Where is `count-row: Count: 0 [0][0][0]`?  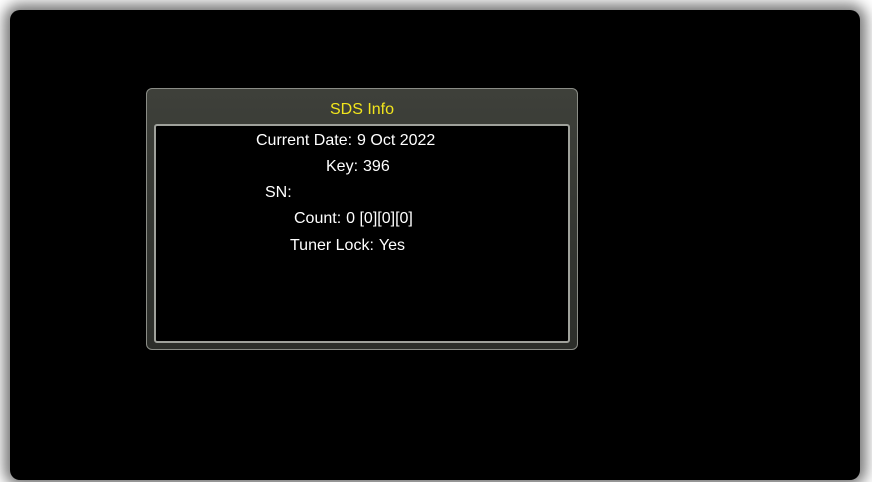
count-row: Count: 0 [0][0][0] is located at coordinates (353, 219).